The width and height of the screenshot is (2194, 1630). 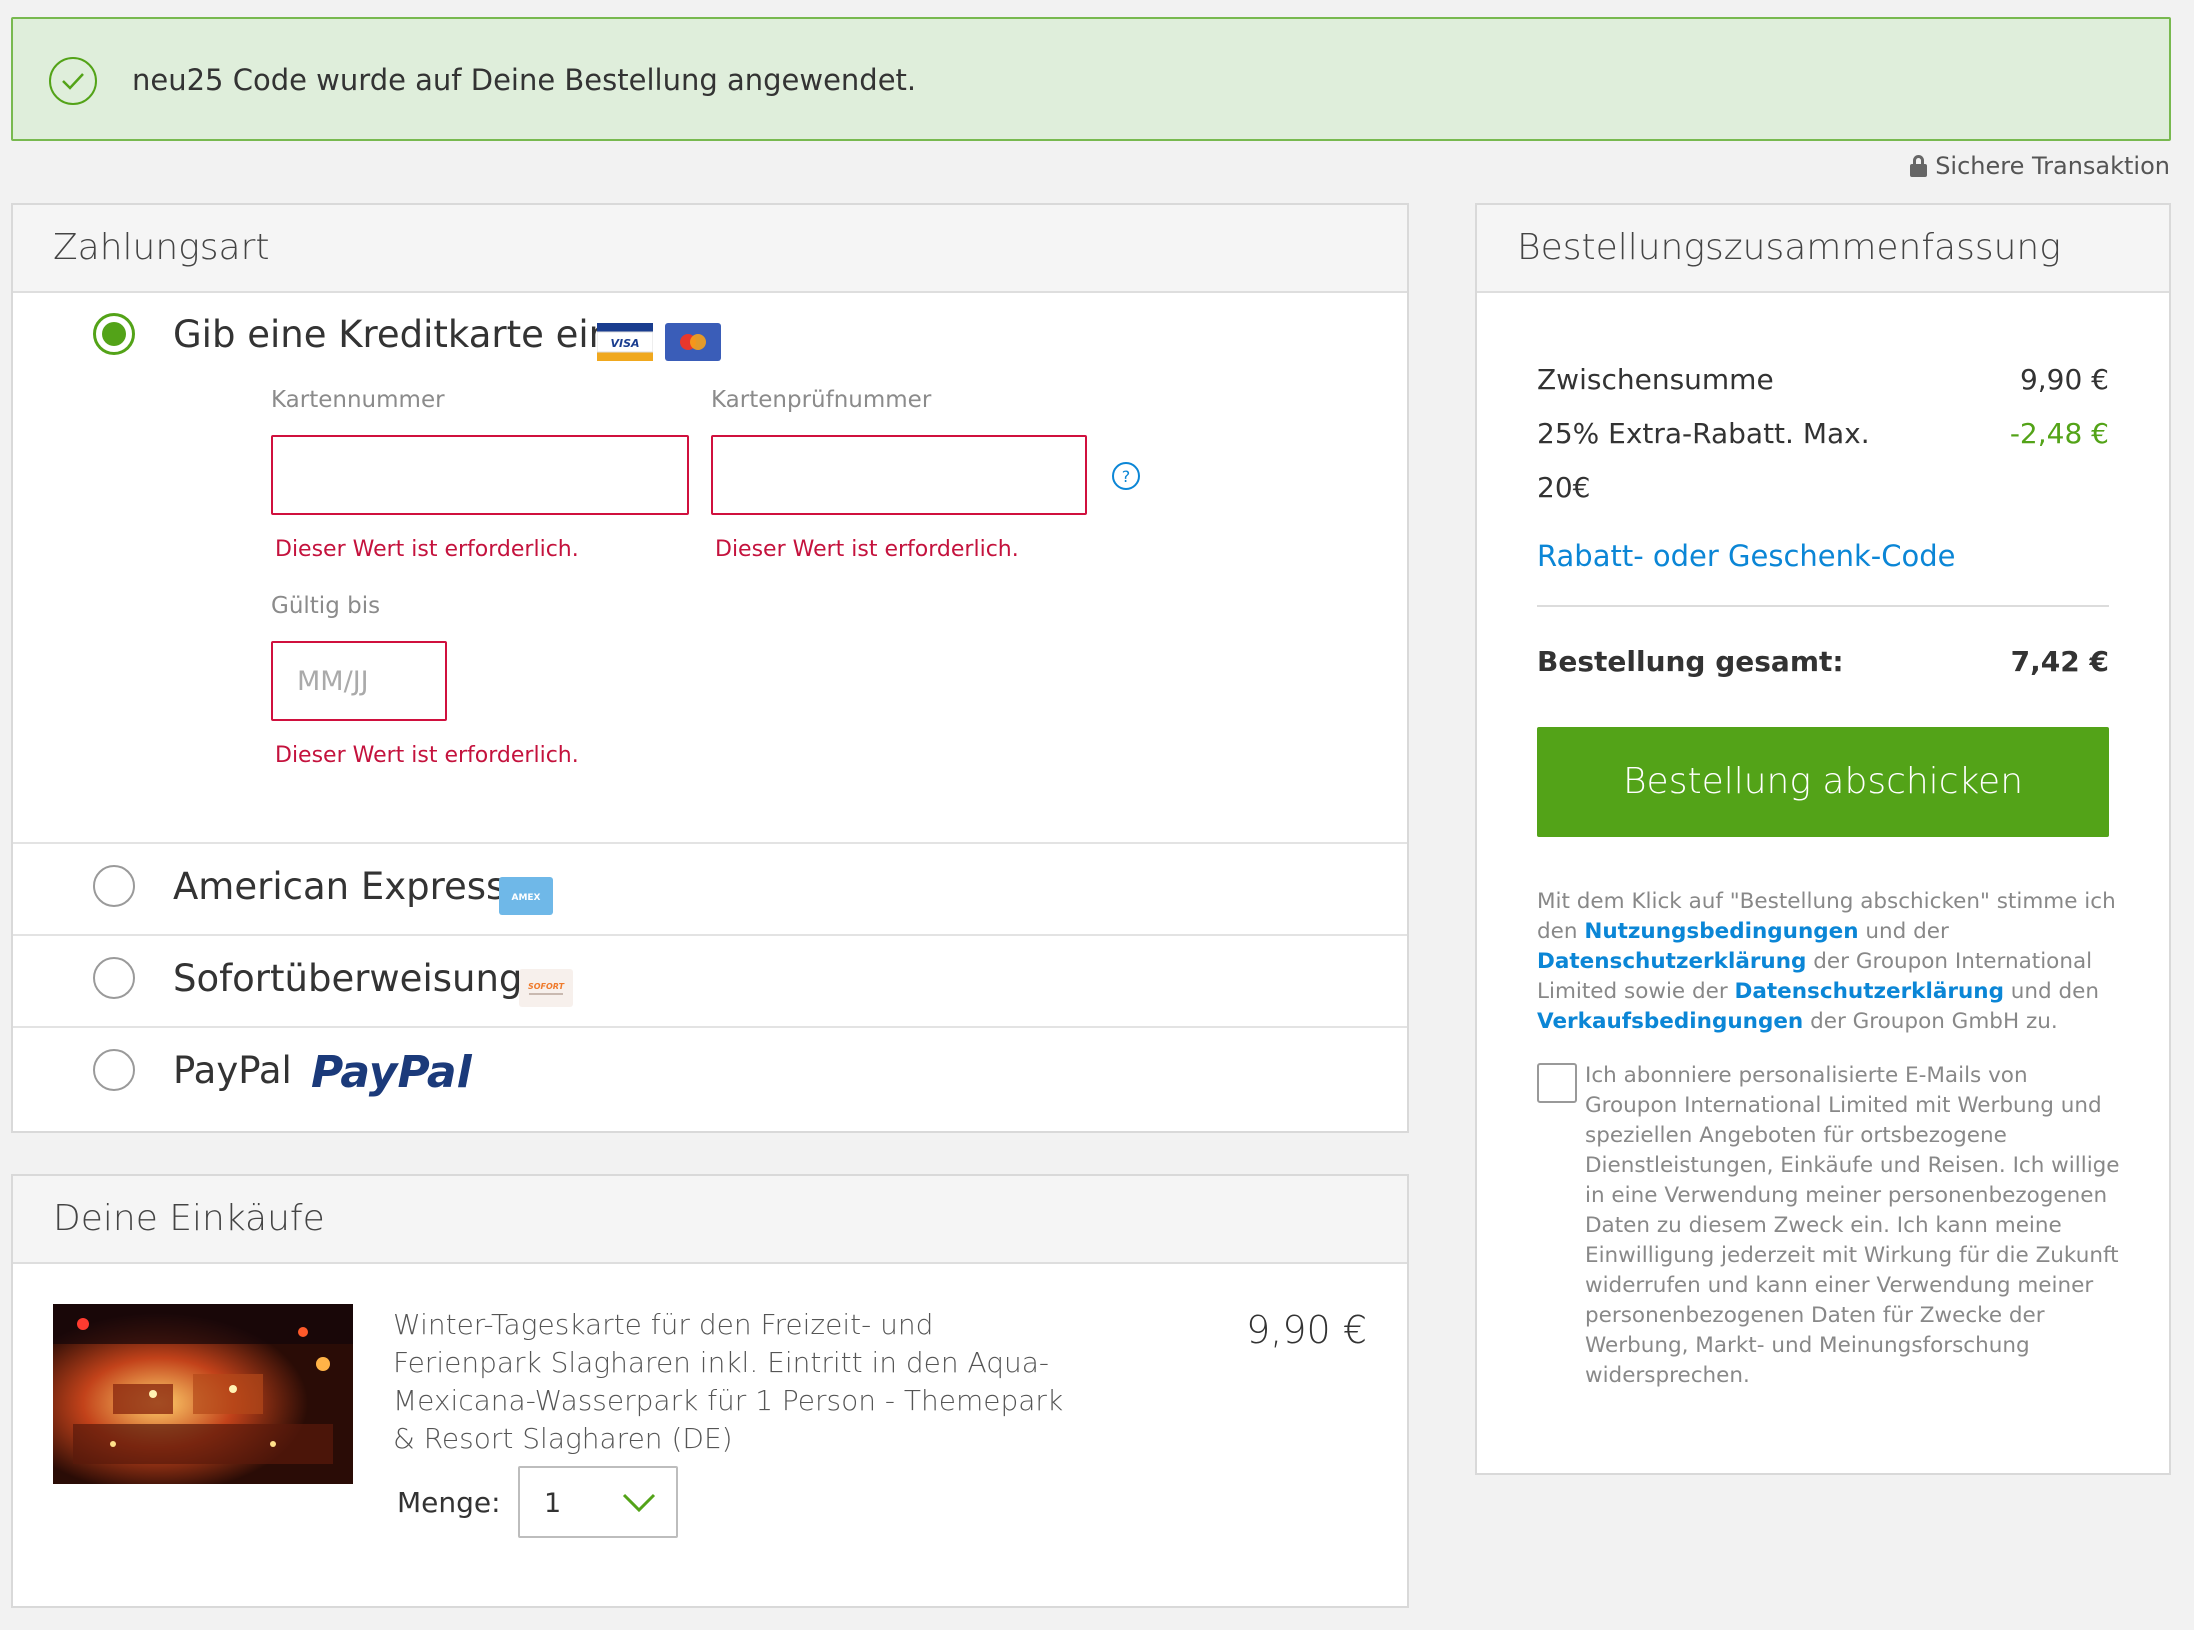 I want to click on cart-title: Deine Einkäufe, so click(x=189, y=1218).